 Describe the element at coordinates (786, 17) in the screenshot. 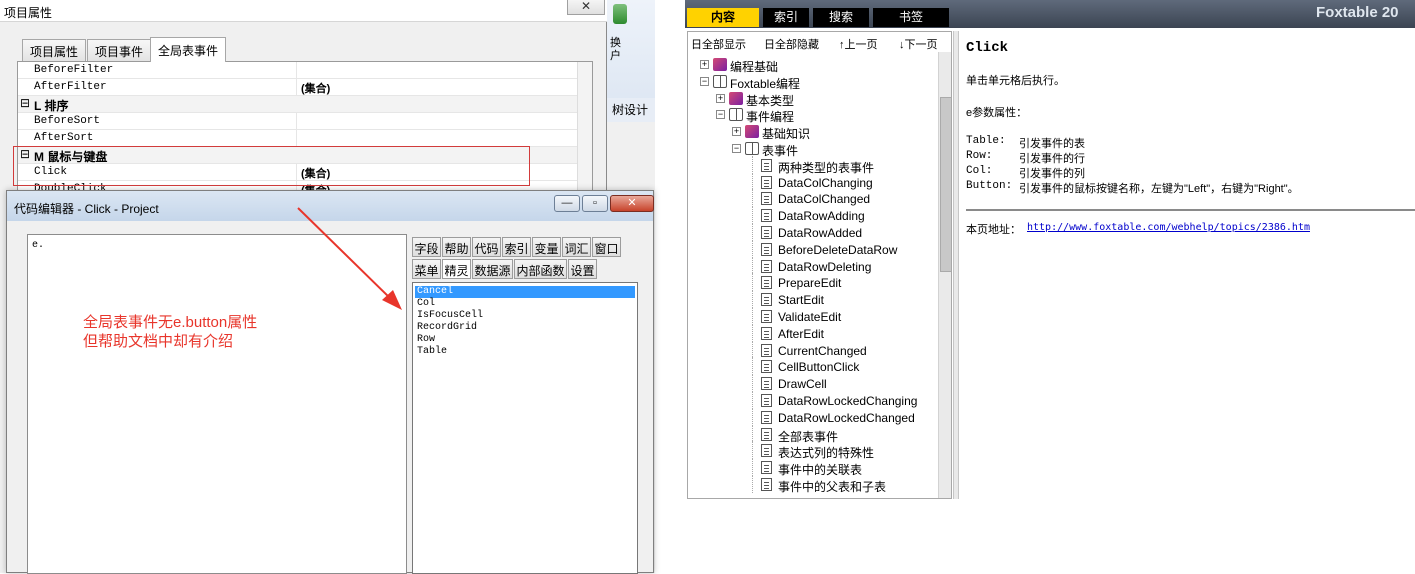

I see `help-tab-index: 索引` at that location.